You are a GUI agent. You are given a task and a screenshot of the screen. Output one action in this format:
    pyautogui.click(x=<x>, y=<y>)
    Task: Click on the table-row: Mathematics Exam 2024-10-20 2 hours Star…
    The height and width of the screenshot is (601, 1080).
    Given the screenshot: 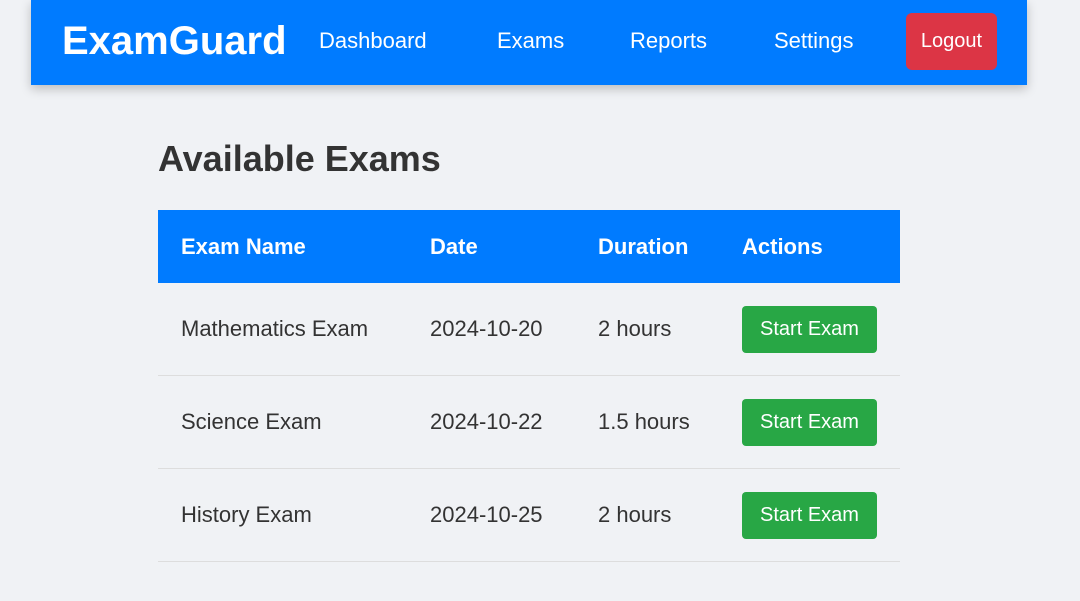 What is the action you would take?
    pyautogui.click(x=529, y=329)
    